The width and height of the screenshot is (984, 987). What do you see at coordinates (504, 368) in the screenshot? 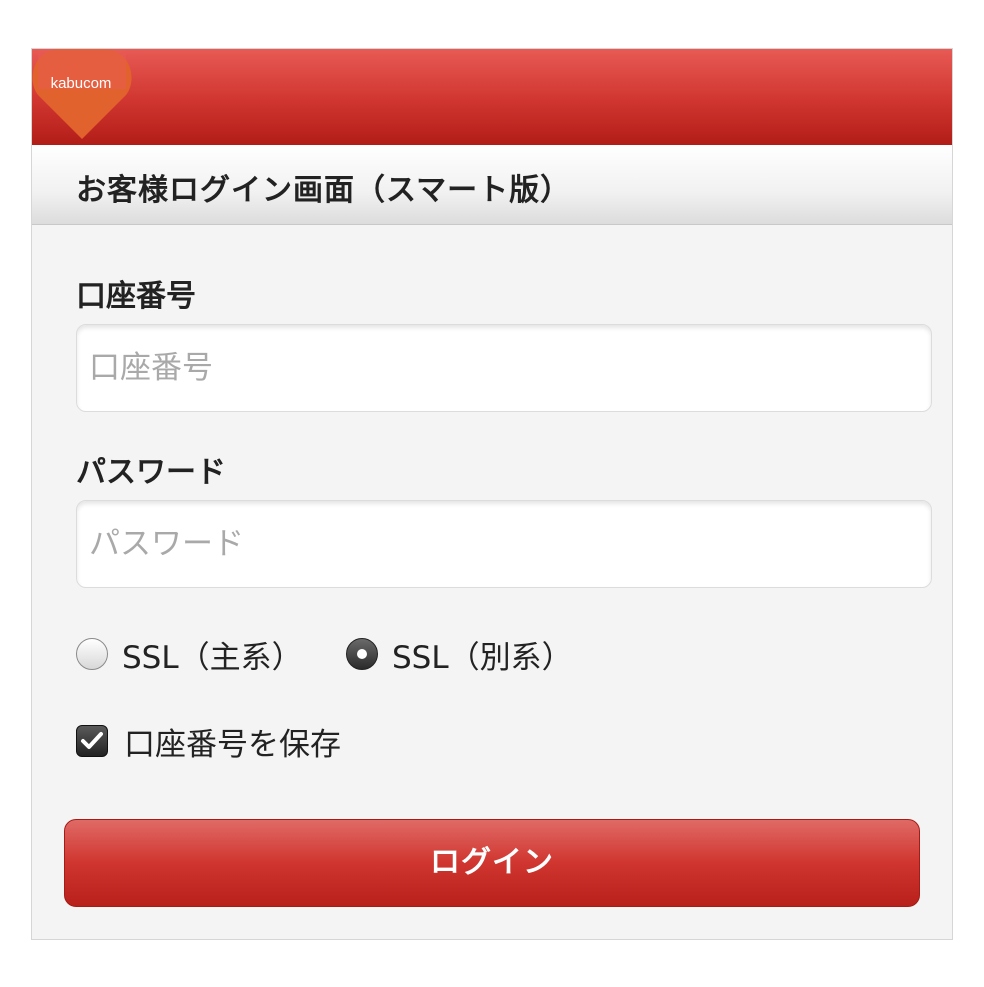
I see `account-number-input` at bounding box center [504, 368].